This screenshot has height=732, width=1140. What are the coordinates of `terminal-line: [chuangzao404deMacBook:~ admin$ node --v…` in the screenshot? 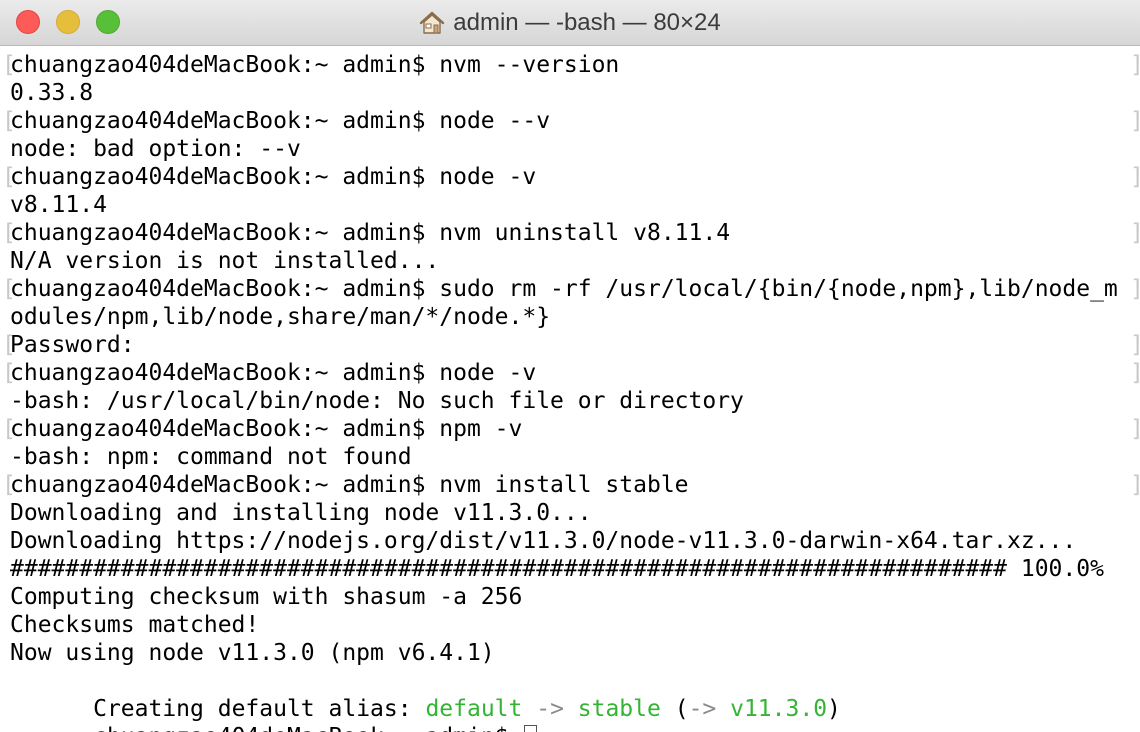 It's located at (571, 121).